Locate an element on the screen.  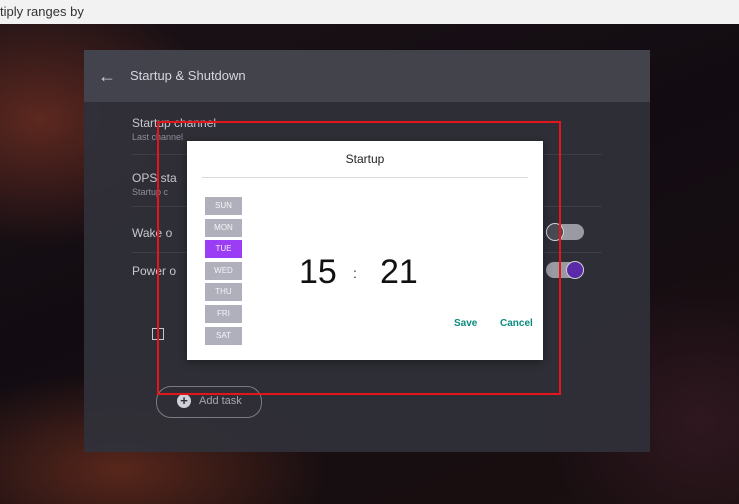
setting-label: OPS sta is located at coordinates (154, 178).